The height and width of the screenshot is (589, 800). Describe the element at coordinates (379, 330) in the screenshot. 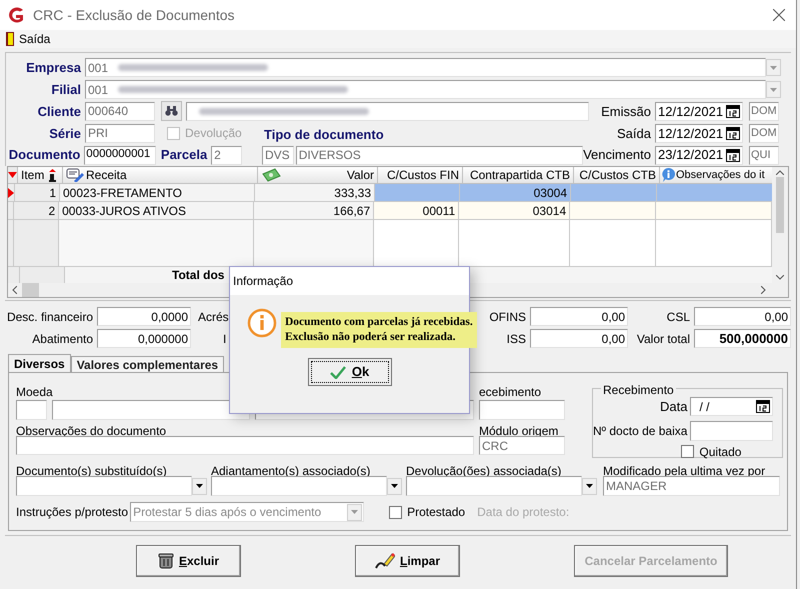

I see `message-text: Documento com parcelas já recebidas. Exclusão não poderá ser realizada.` at that location.